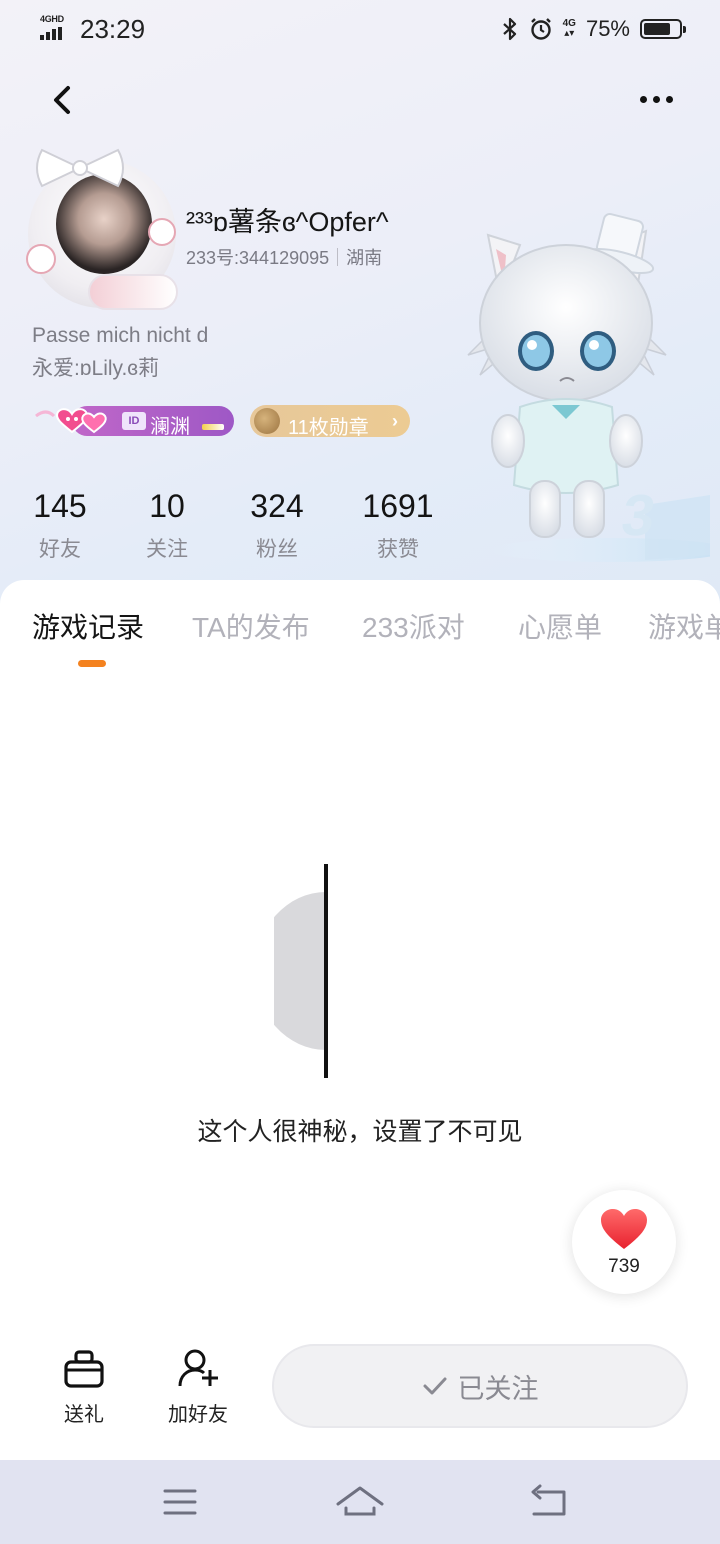 This screenshot has height=1544, width=720. What do you see at coordinates (277, 506) in the screenshot?
I see `stat-value: 324` at bounding box center [277, 506].